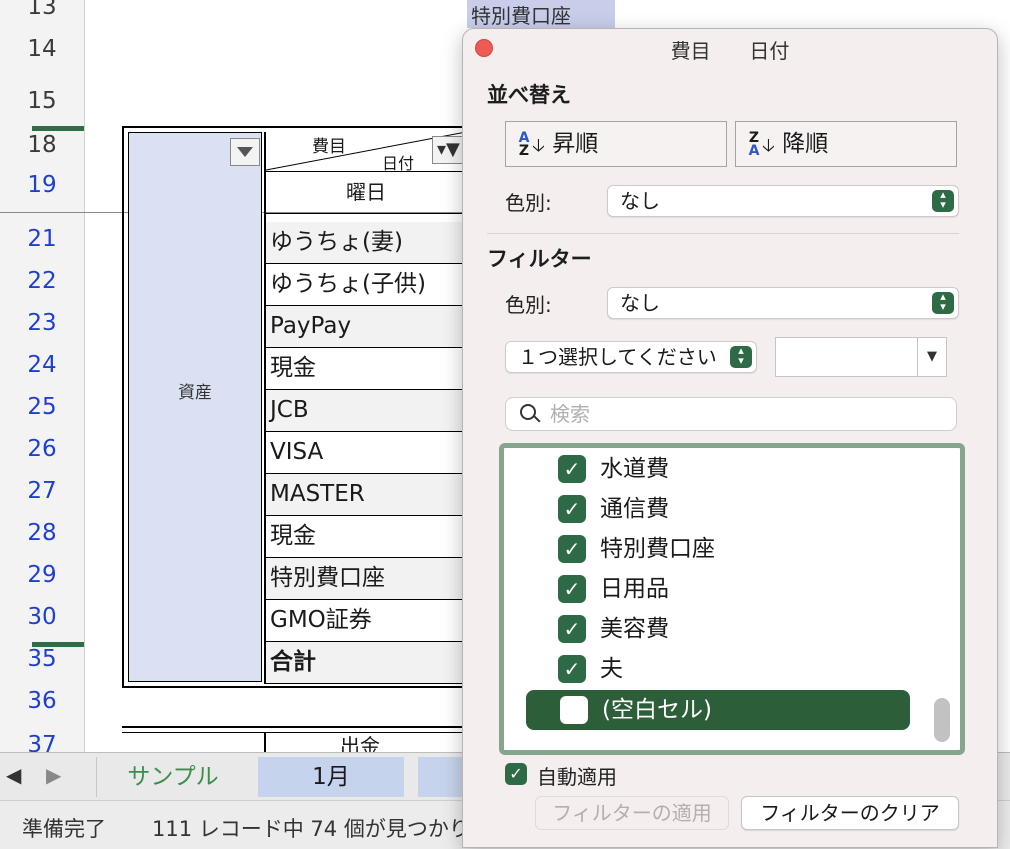 The height and width of the screenshot is (849, 1010). Describe the element at coordinates (570, 414) in the screenshot. I see `search-input: 検索` at that location.